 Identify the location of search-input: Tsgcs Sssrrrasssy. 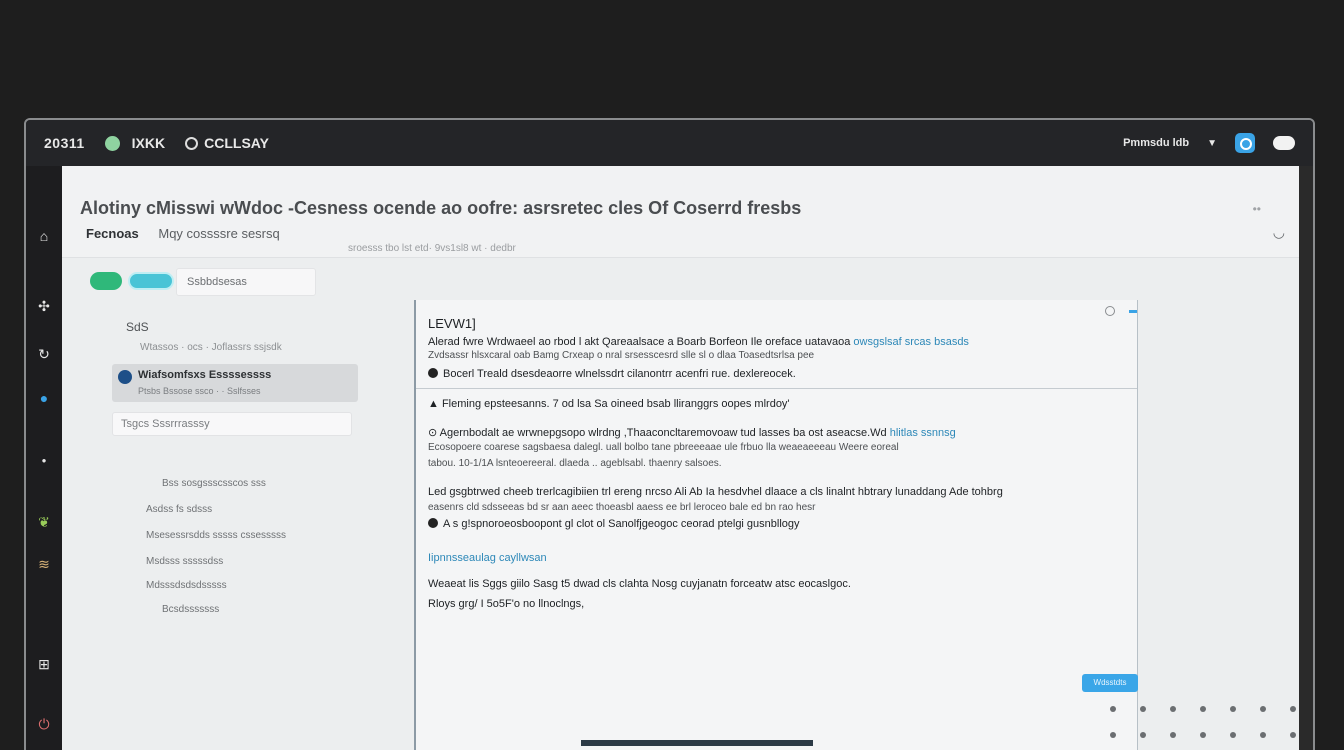
(232, 424).